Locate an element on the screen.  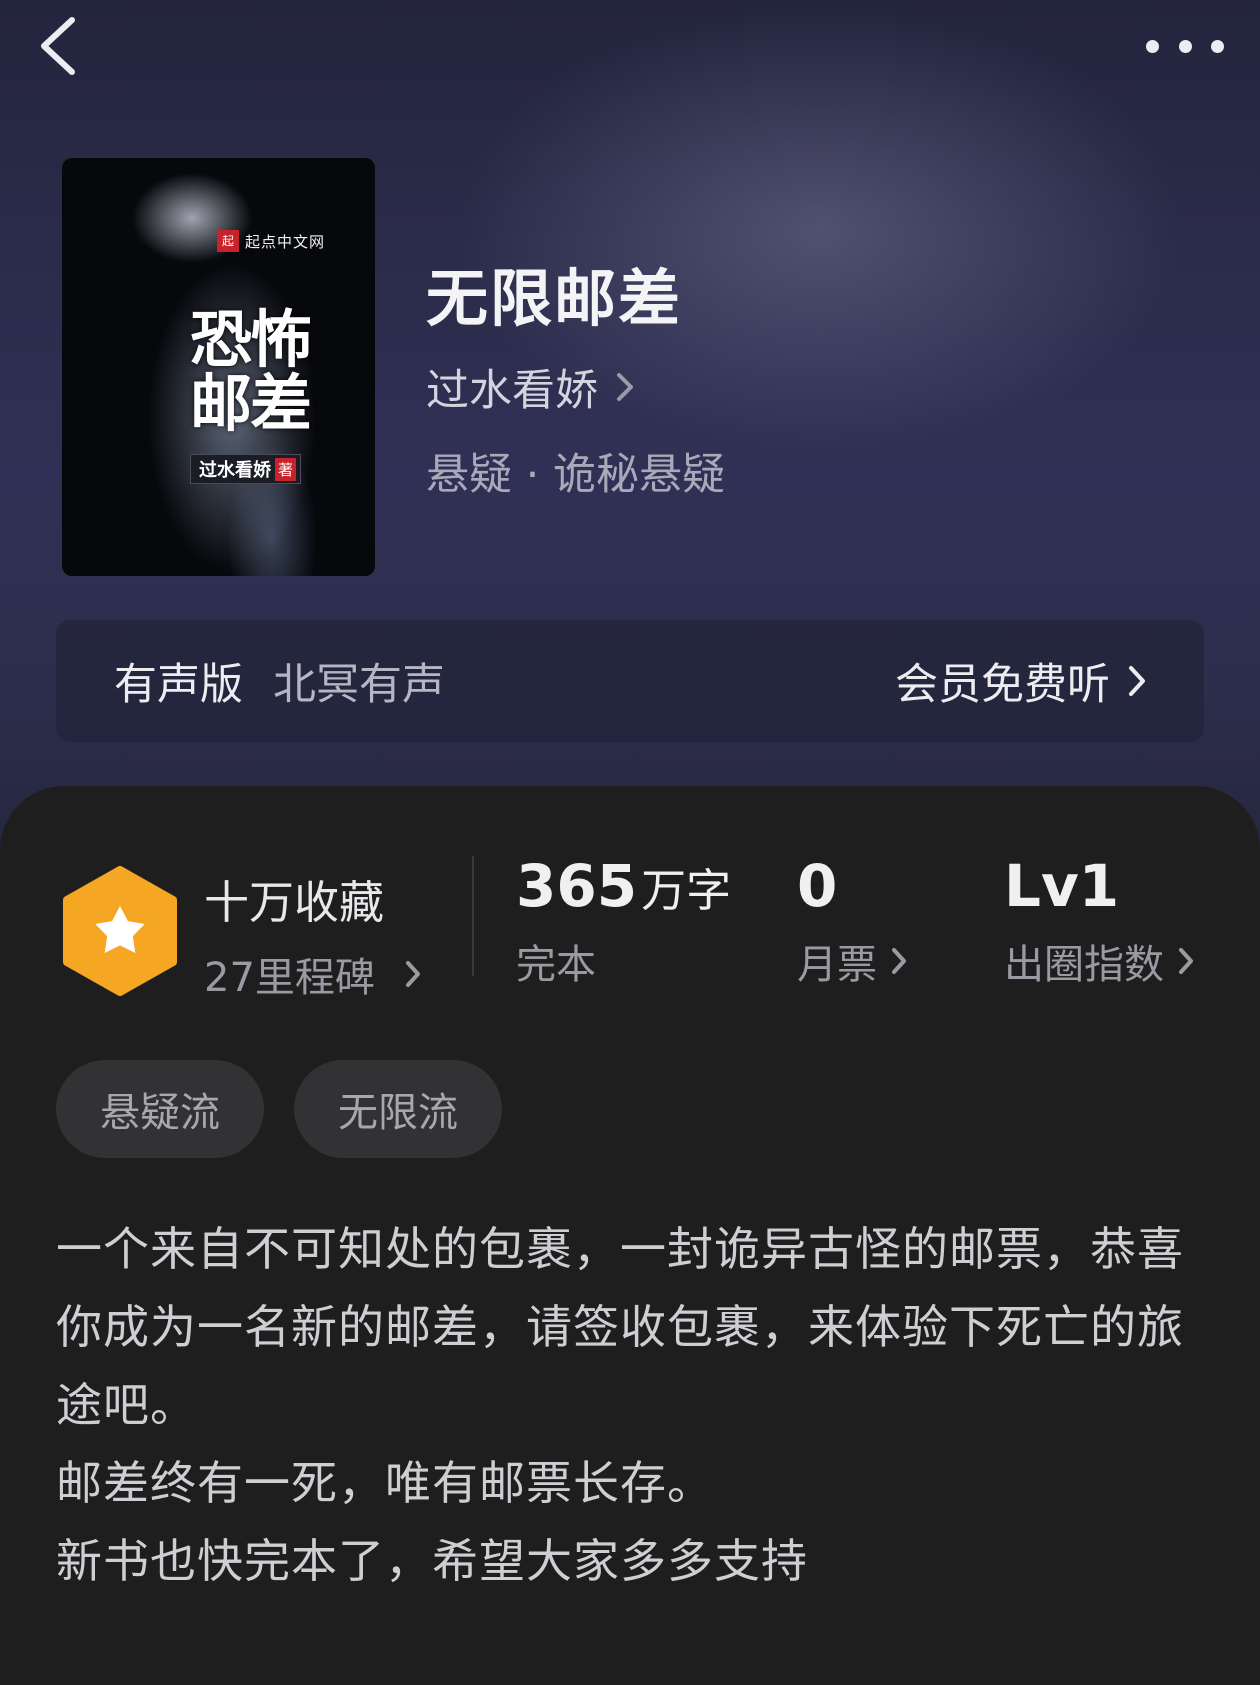
stats-row: 十万收藏 27里程碑 365 万字 完本 0 月票 Lv1 出圈指数 is located at coordinates (630, 896).